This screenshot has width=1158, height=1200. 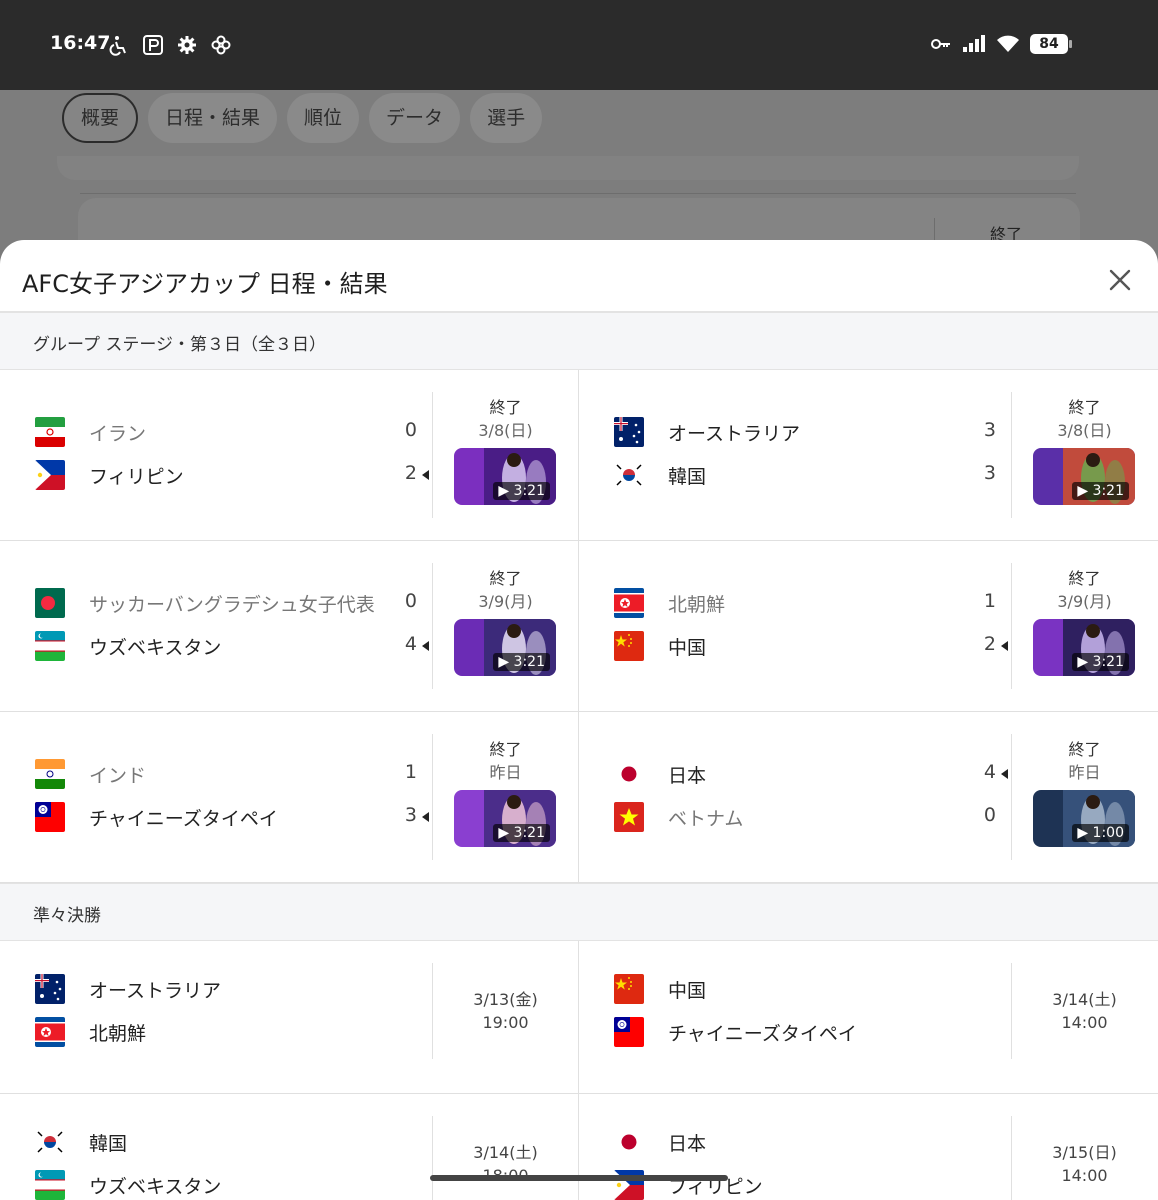 What do you see at coordinates (235, 1142) in the screenshot?
I see `team-home: 韓国` at bounding box center [235, 1142].